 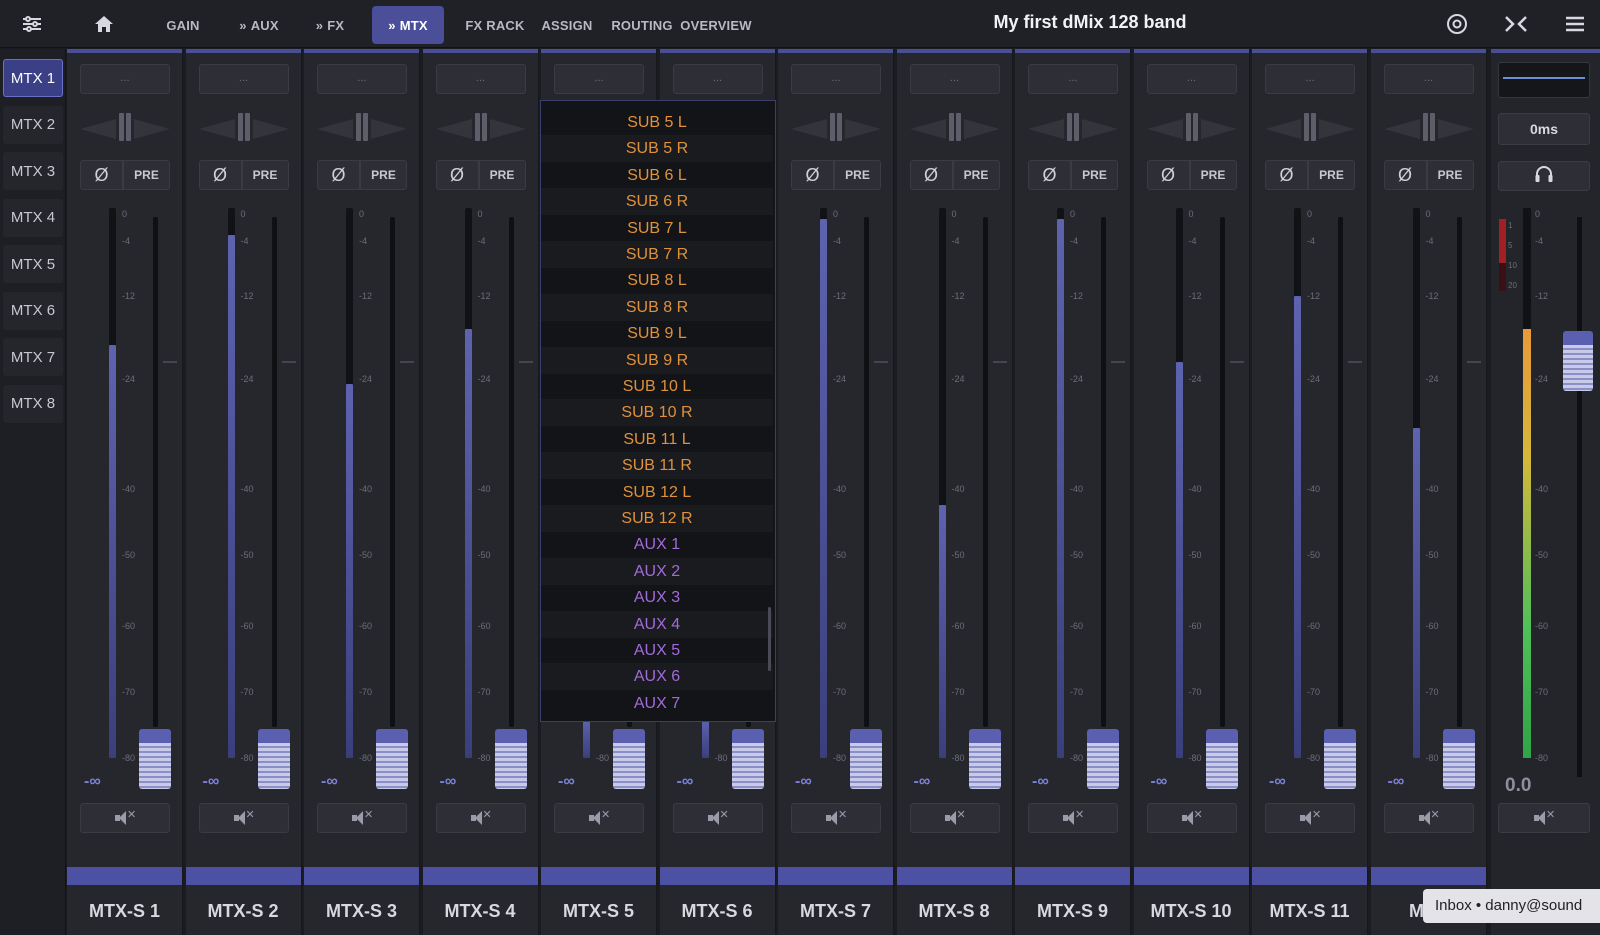 I want to click on dropdown-option: AUX 4, so click(x=657, y=624).